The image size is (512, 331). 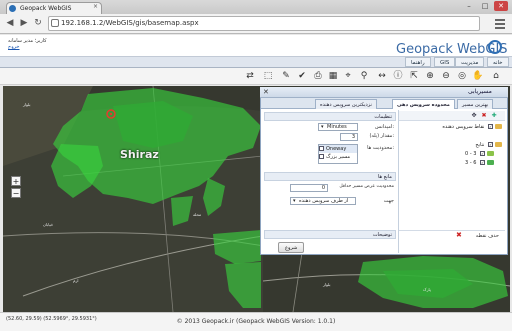 I want to click on zoom-control: + −, so click(x=17, y=191).